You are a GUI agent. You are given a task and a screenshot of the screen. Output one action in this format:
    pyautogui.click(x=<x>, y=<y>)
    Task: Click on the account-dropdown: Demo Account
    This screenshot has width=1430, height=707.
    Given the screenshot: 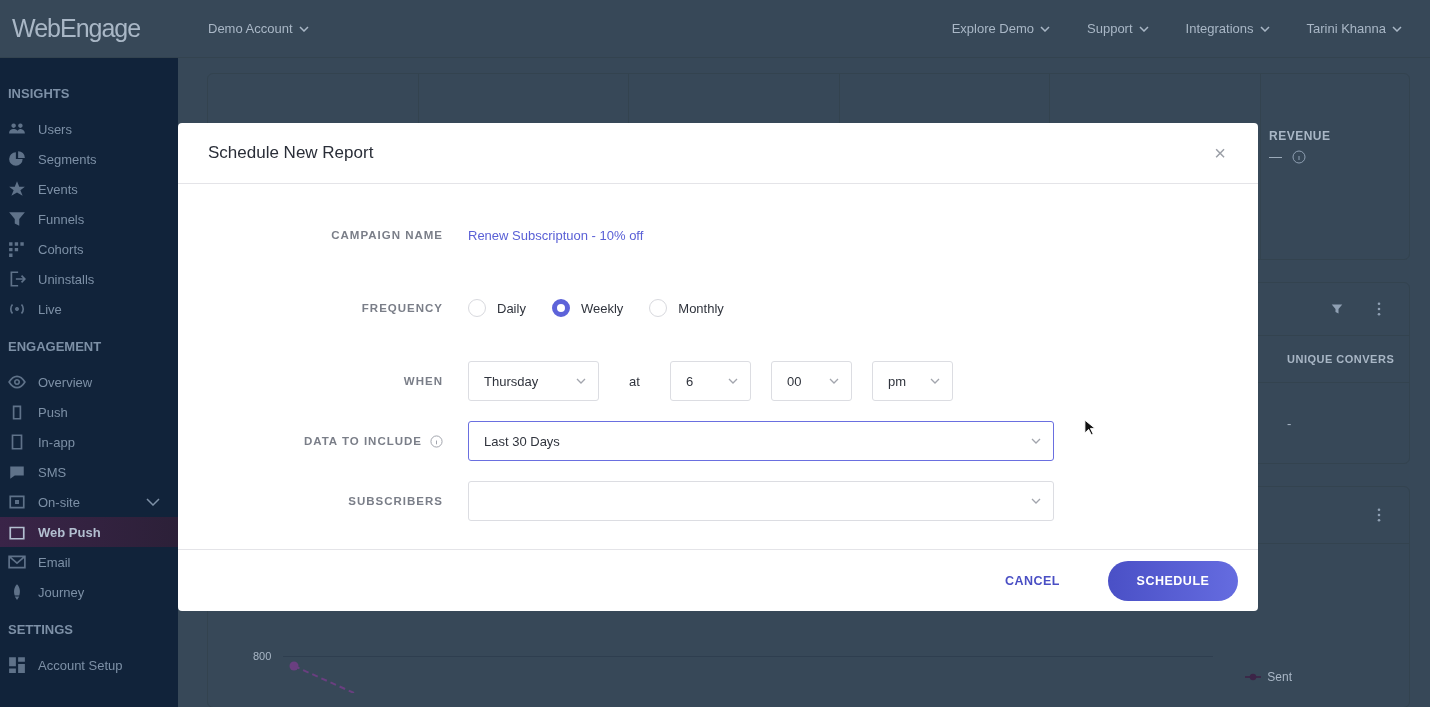 What is the action you would take?
    pyautogui.click(x=258, y=28)
    